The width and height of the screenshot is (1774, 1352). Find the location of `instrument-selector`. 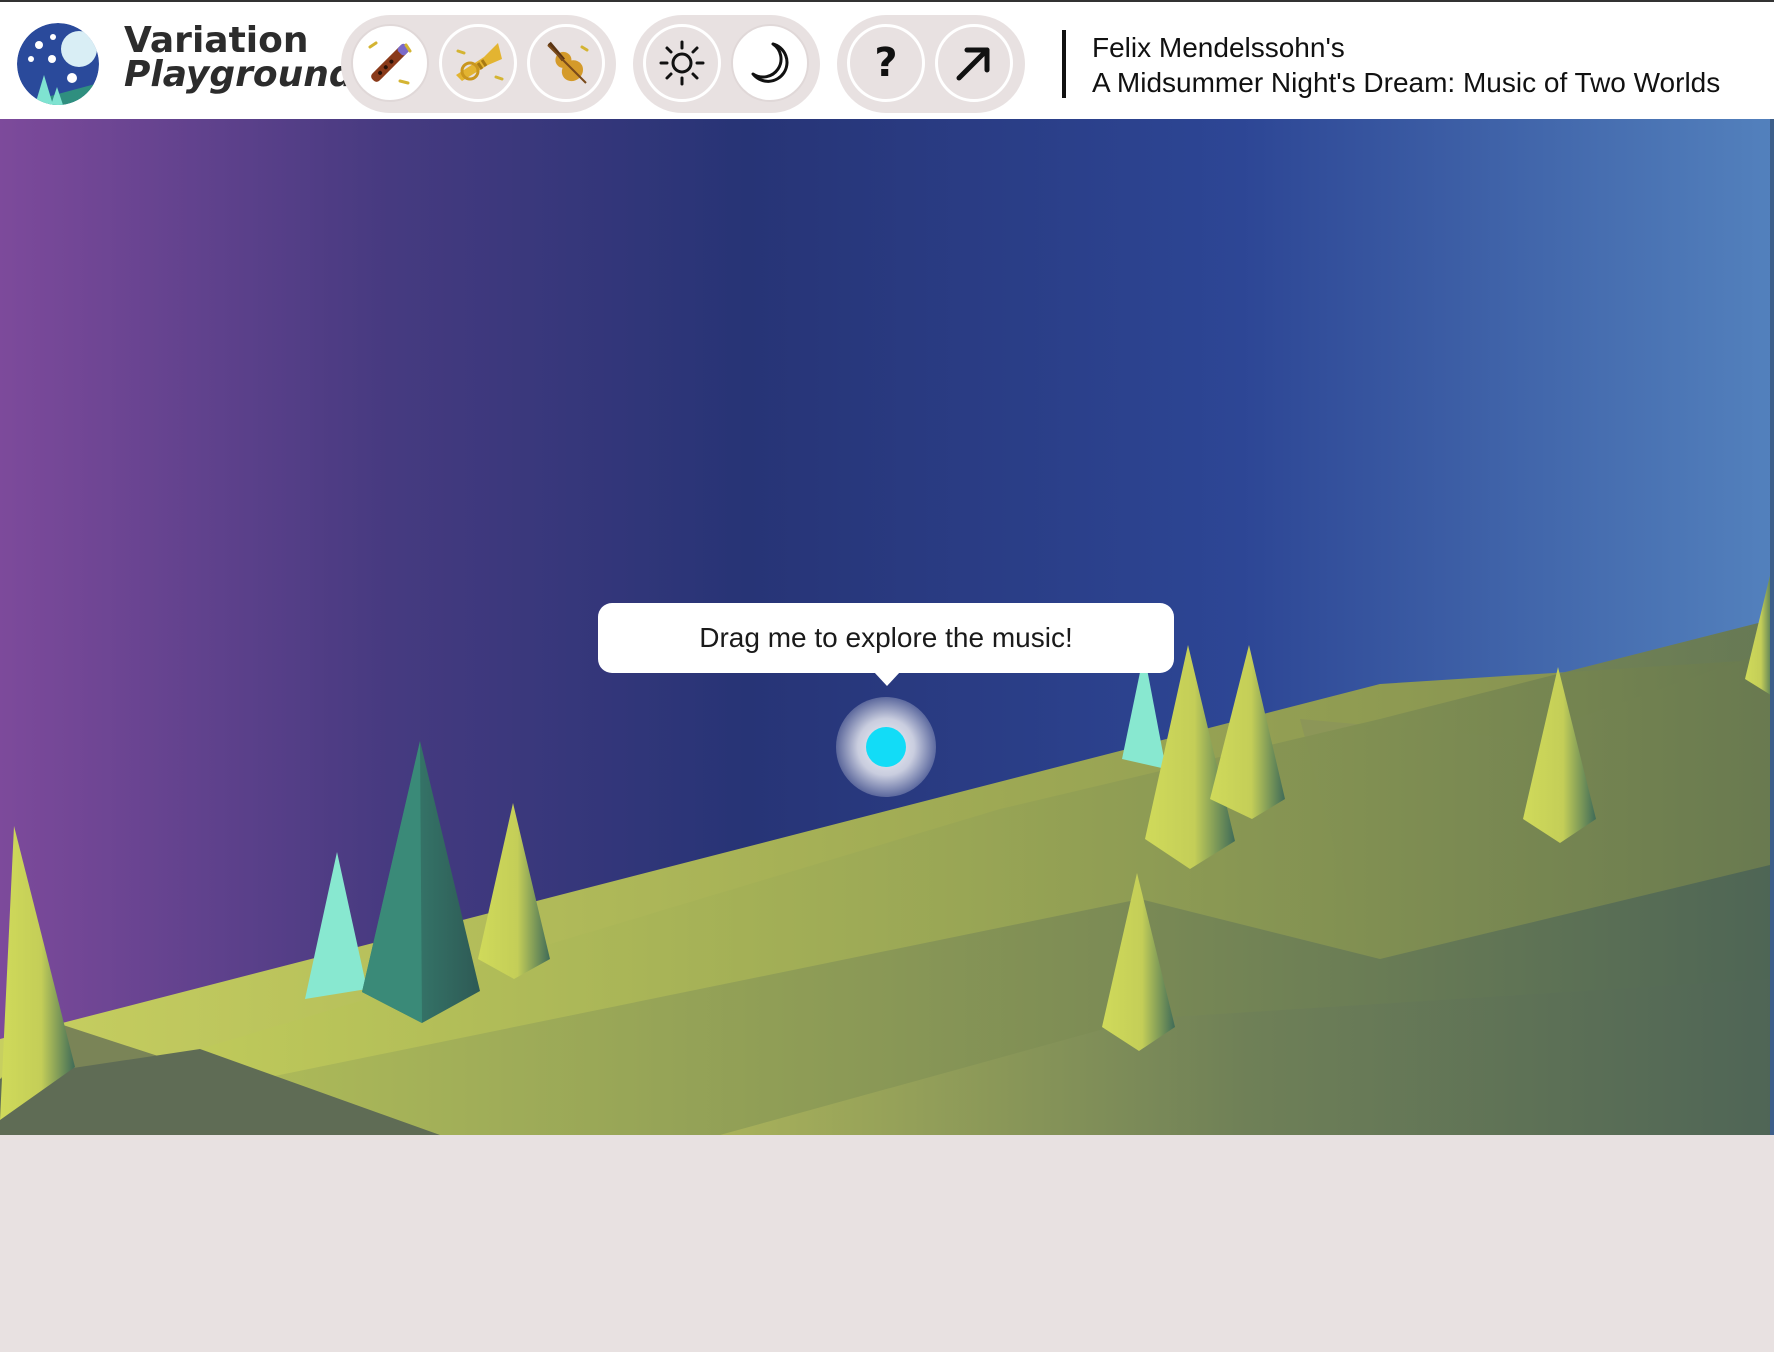

instrument-selector is located at coordinates (478, 64).